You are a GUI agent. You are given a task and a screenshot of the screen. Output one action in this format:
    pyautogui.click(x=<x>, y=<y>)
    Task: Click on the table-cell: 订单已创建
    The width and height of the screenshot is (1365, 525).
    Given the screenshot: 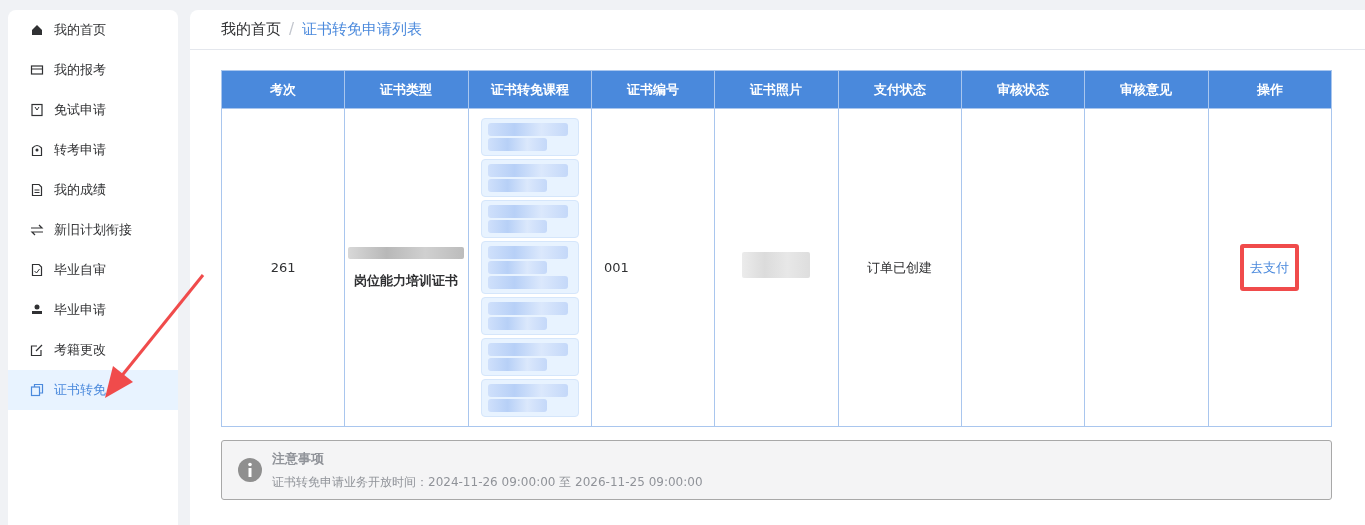 What is the action you would take?
    pyautogui.click(x=900, y=267)
    